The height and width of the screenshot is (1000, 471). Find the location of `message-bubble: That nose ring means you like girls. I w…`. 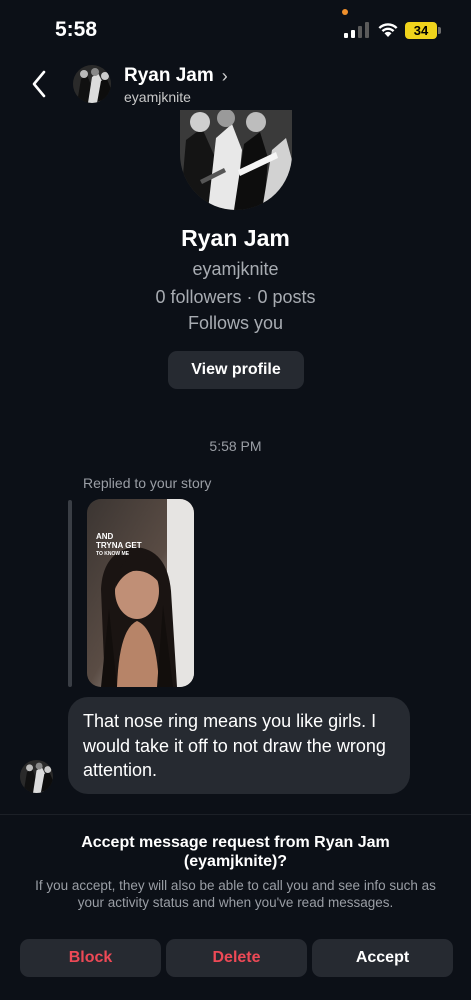

message-bubble: That nose ring means you like girls. I w… is located at coordinates (239, 745).